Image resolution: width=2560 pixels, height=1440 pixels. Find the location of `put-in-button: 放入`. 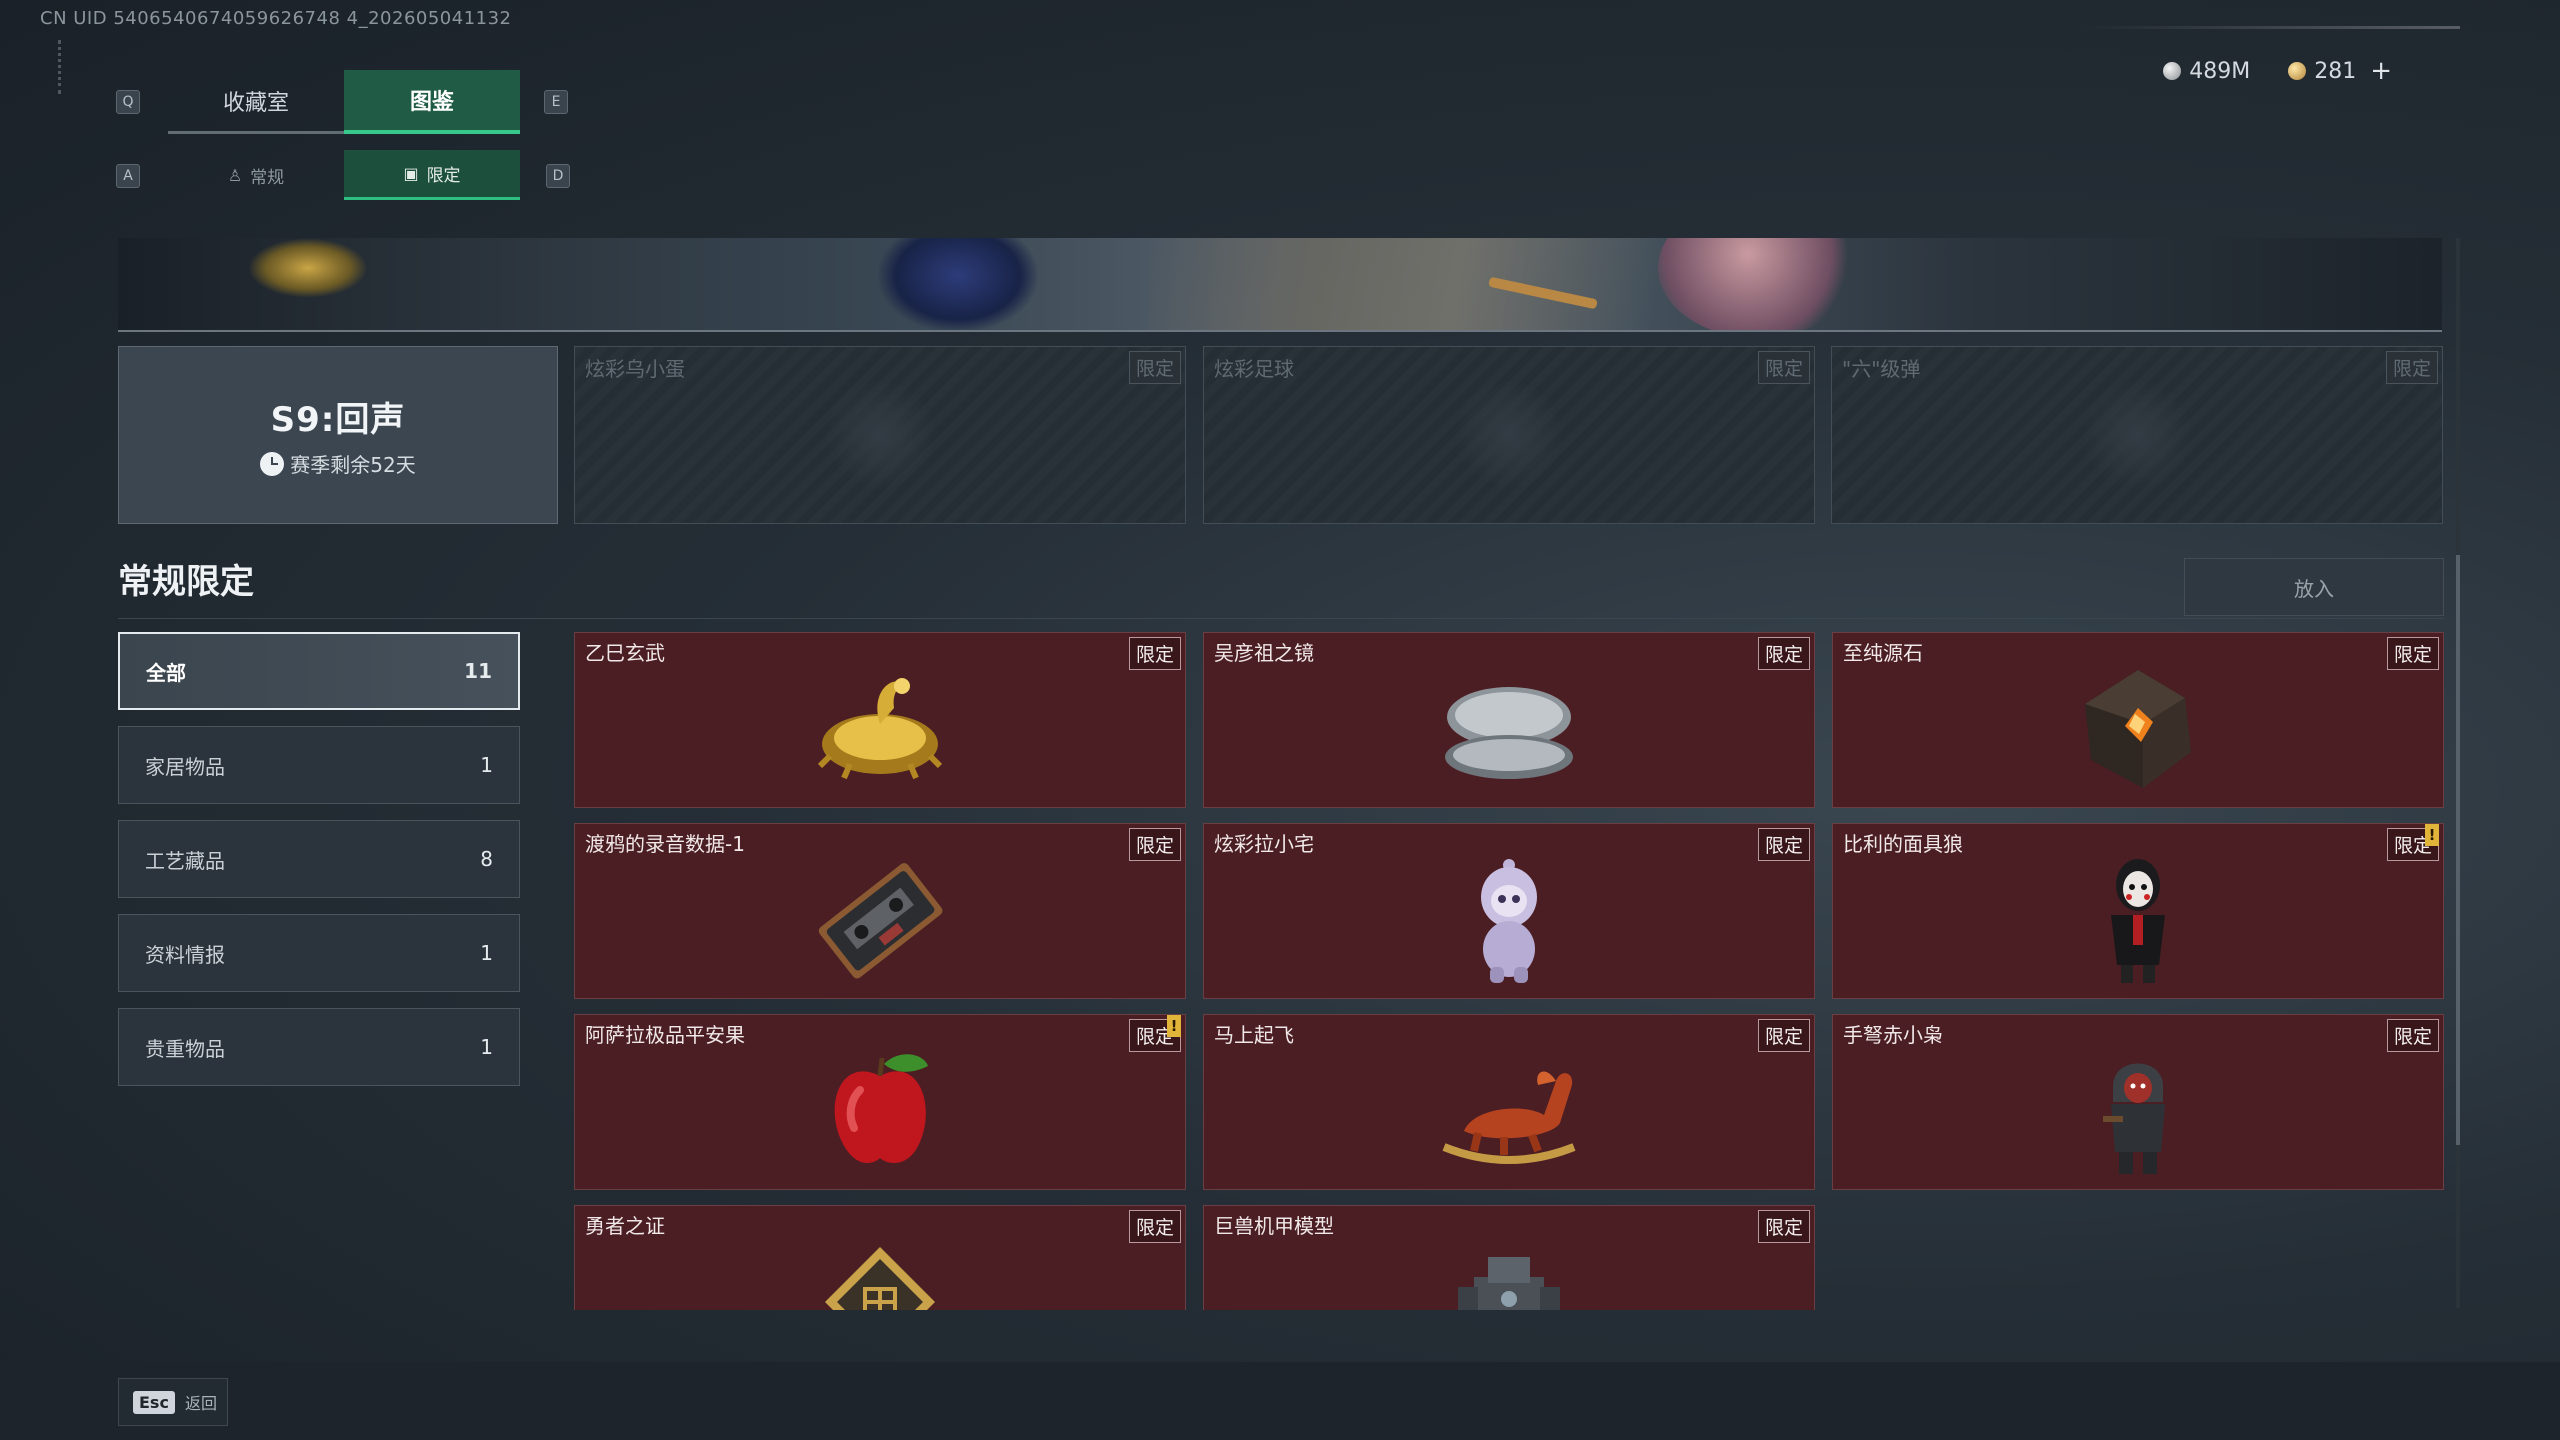

put-in-button: 放入 is located at coordinates (2314, 587).